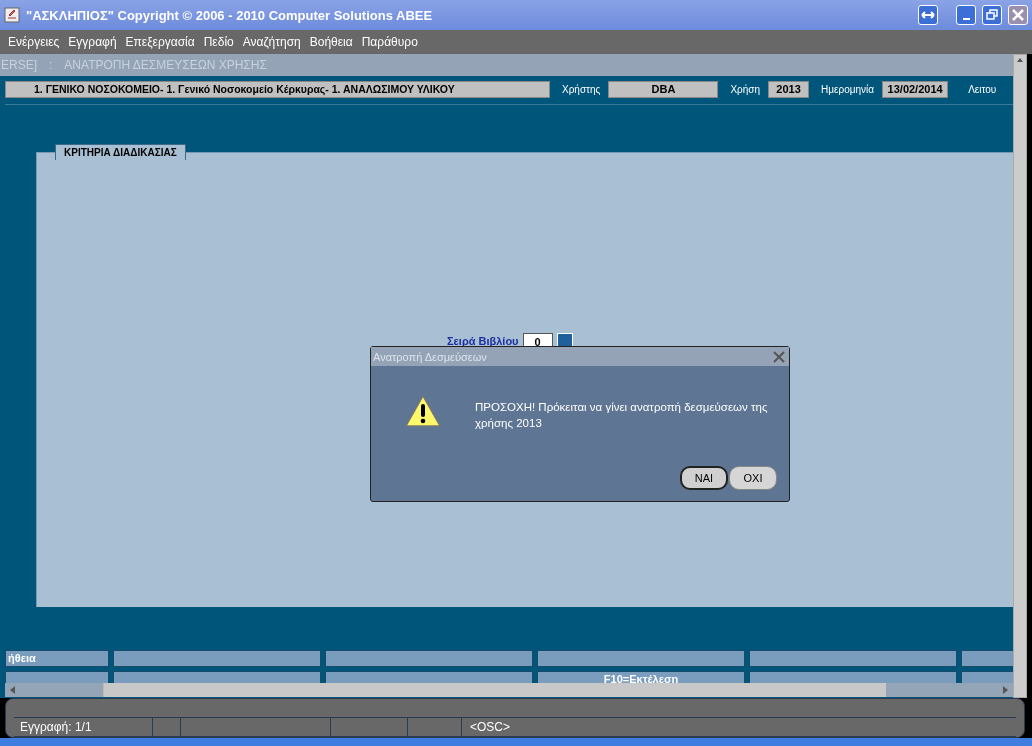  What do you see at coordinates (490, 727) in the screenshot?
I see `status-mode: <OSC>` at bounding box center [490, 727].